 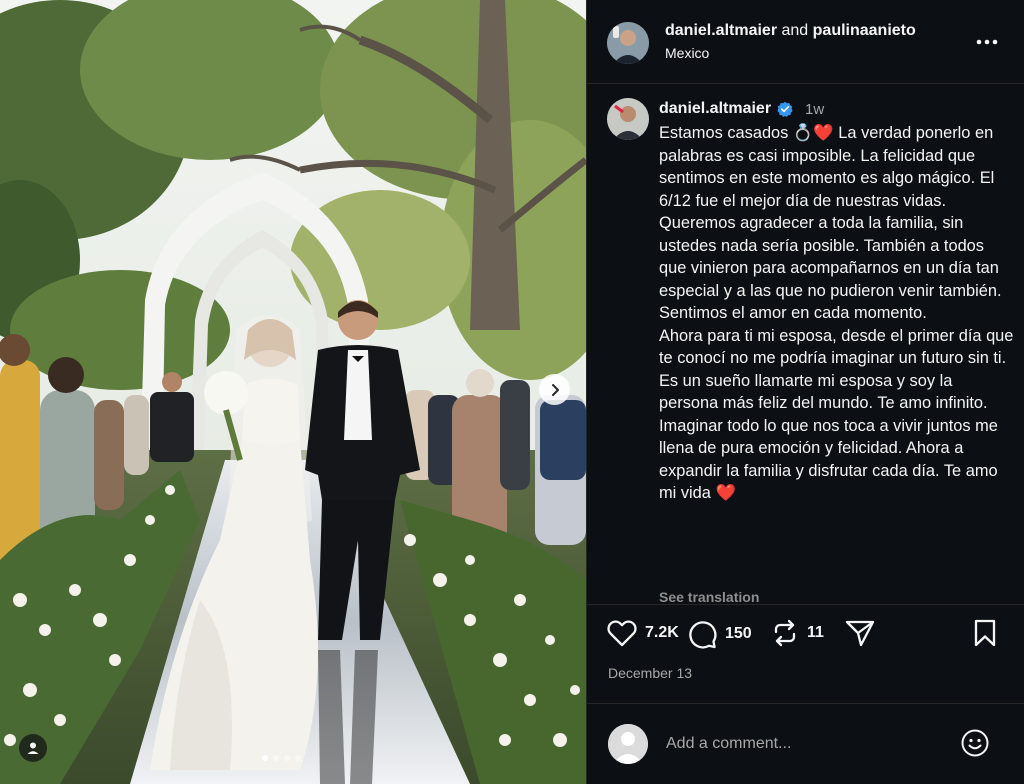 I want to click on caption-timestamp: 1w, so click(x=815, y=109).